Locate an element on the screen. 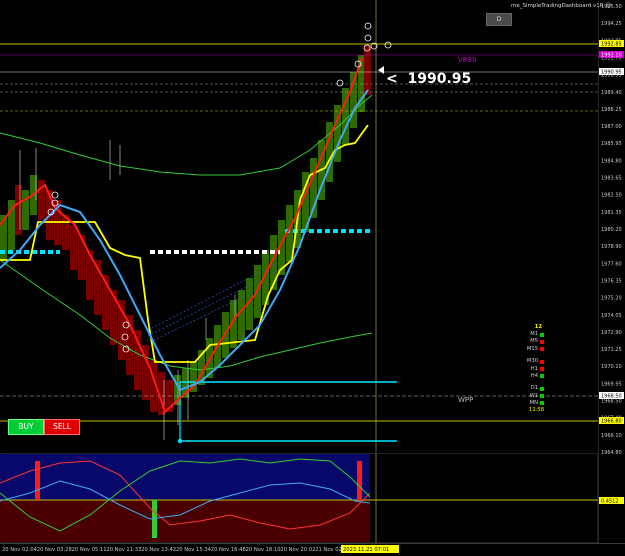  timeframe-row: MN is located at coordinates (532, 403).